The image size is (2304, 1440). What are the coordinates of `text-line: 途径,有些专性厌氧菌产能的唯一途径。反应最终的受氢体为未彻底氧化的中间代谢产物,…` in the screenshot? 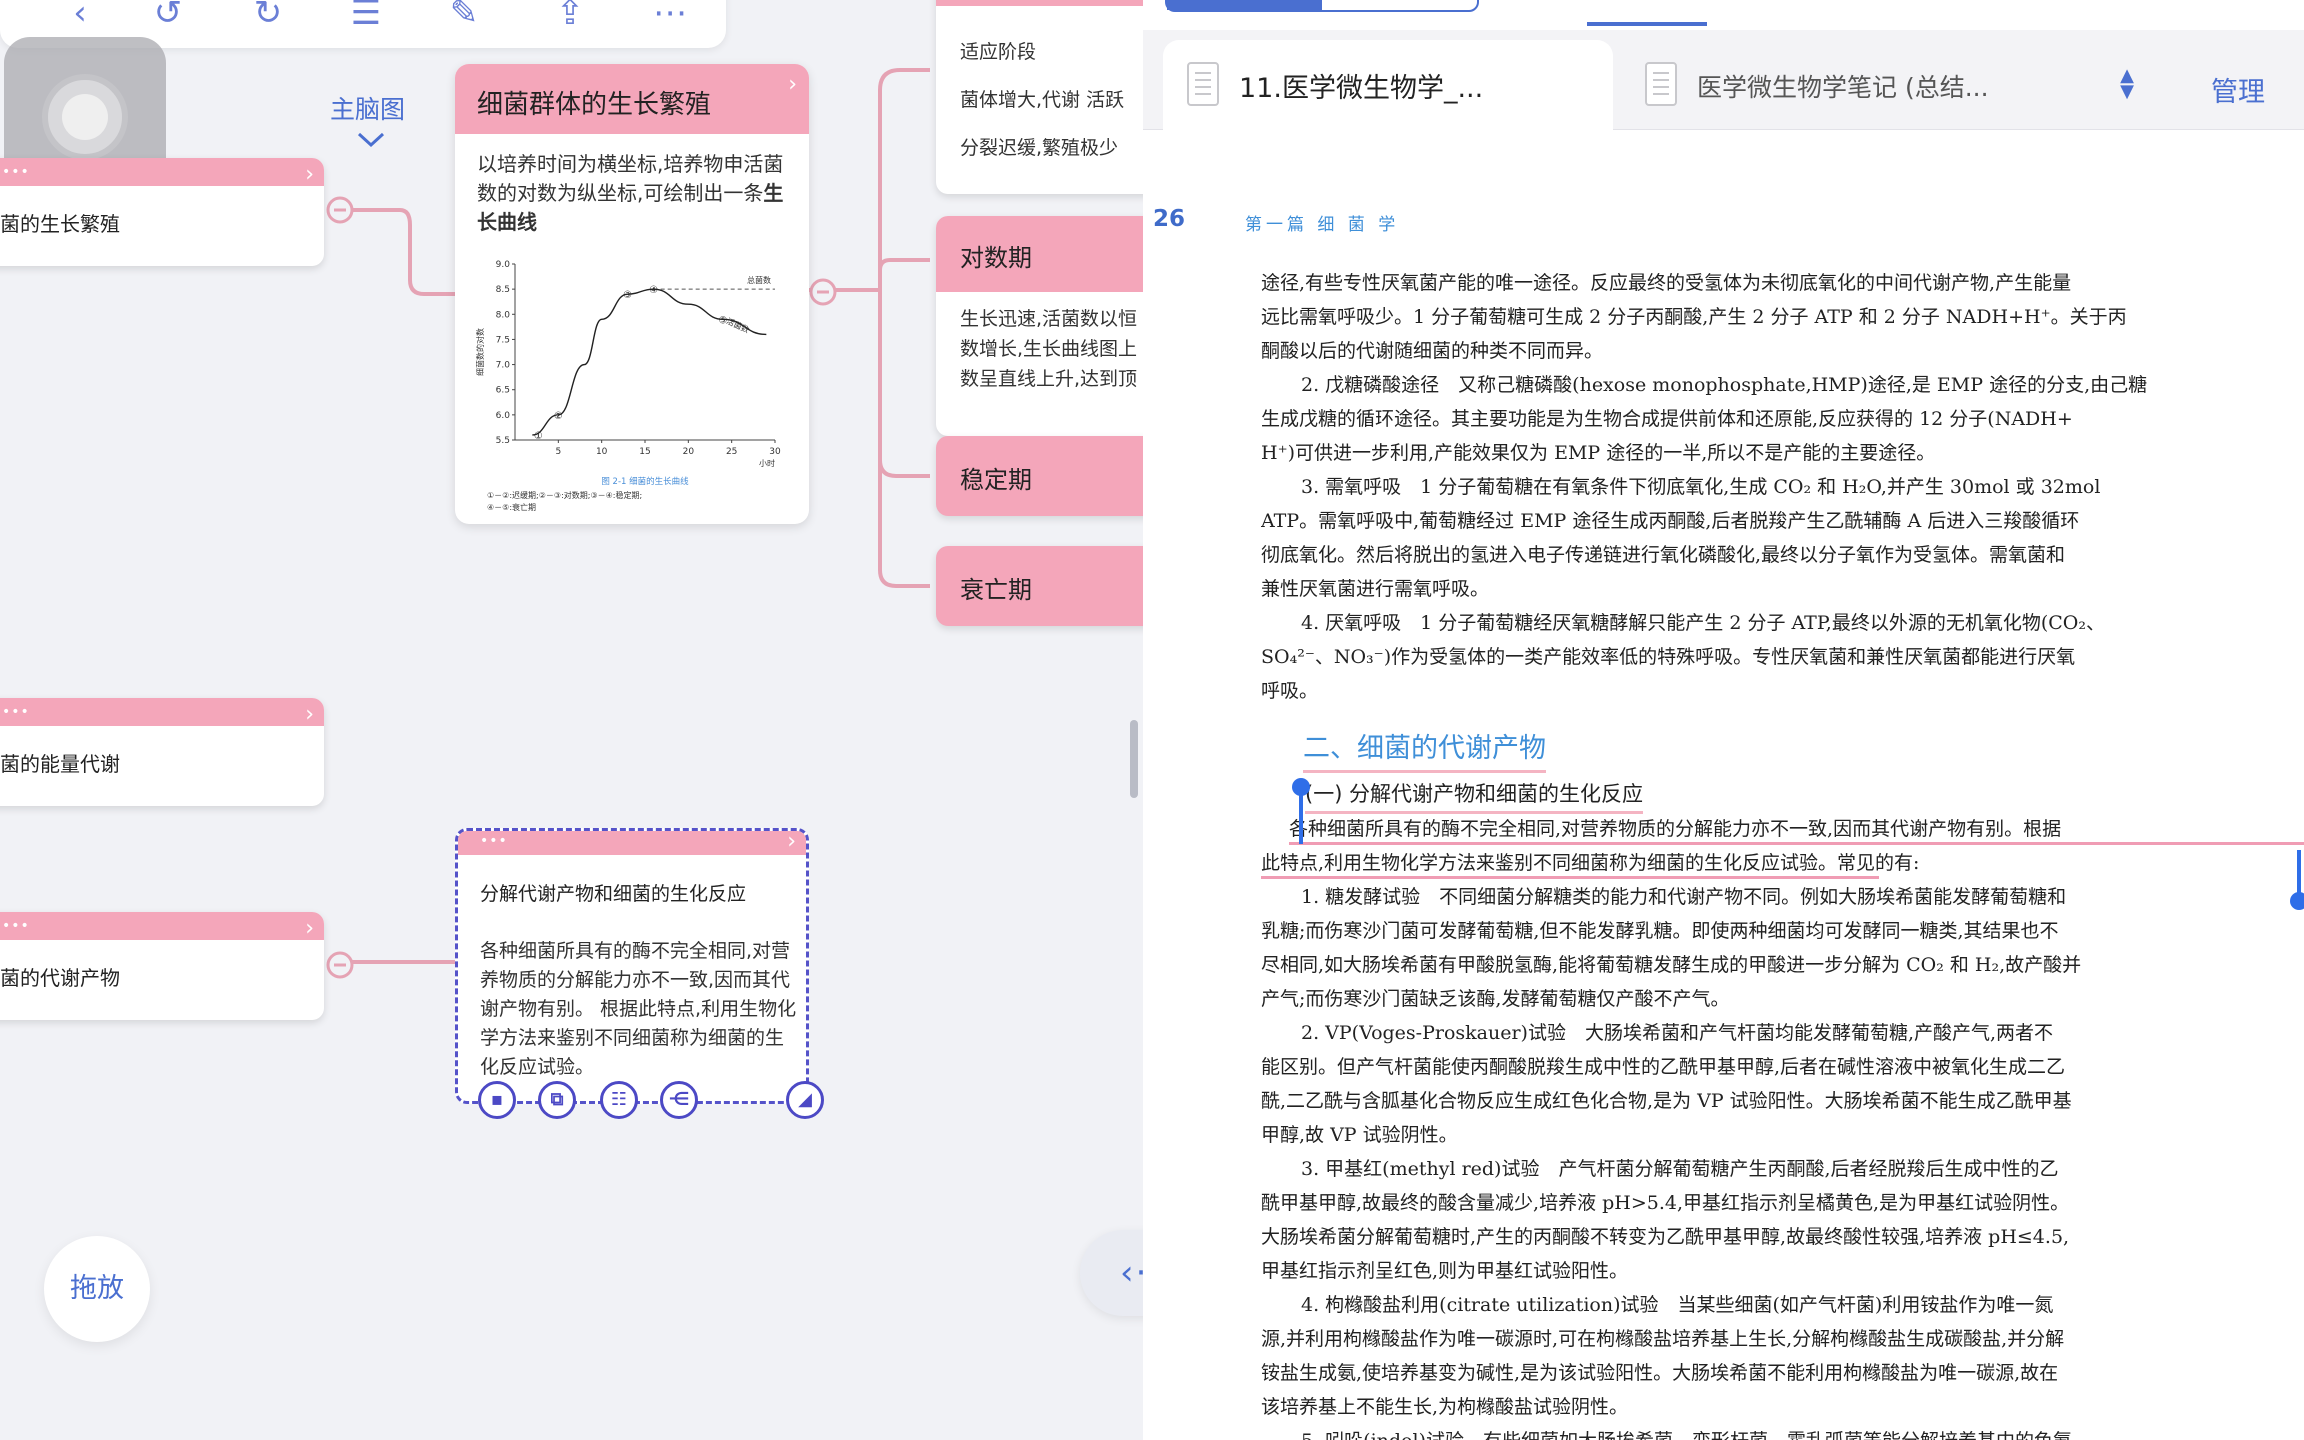 It's located at (1666, 283).